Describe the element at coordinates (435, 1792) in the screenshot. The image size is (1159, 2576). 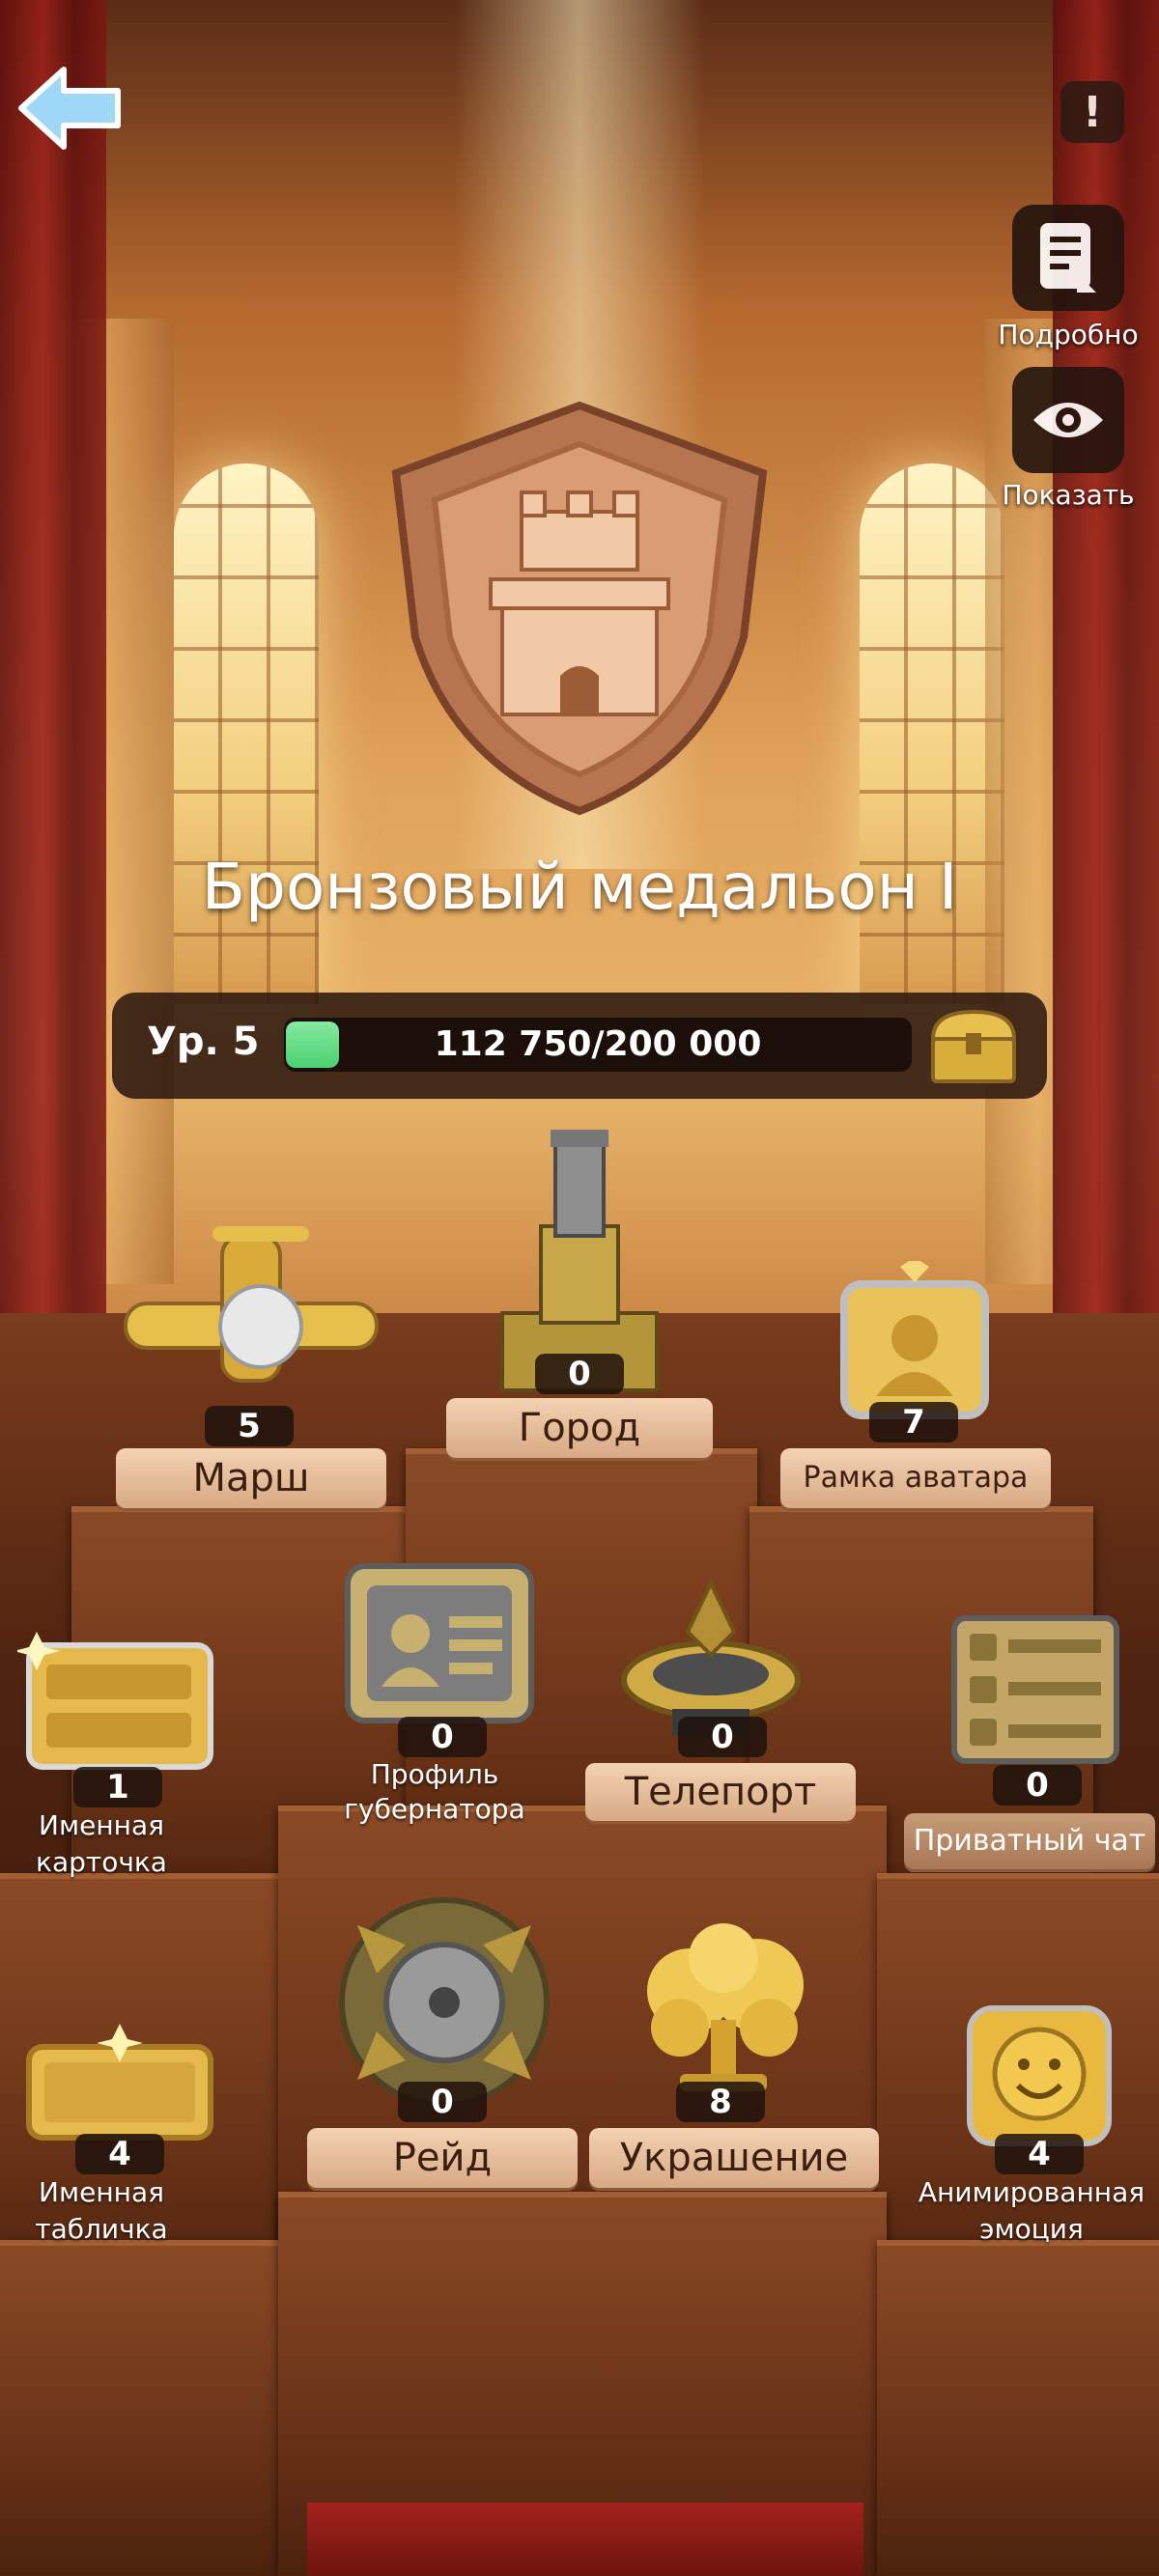
I see `item-governor-profile-label: Профиль губернатора` at that location.